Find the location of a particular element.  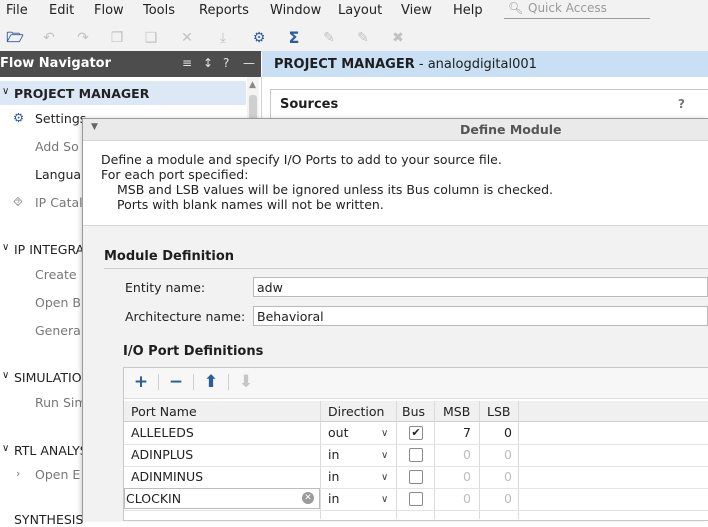

nav-open-block-design: Open B is located at coordinates (58, 302).